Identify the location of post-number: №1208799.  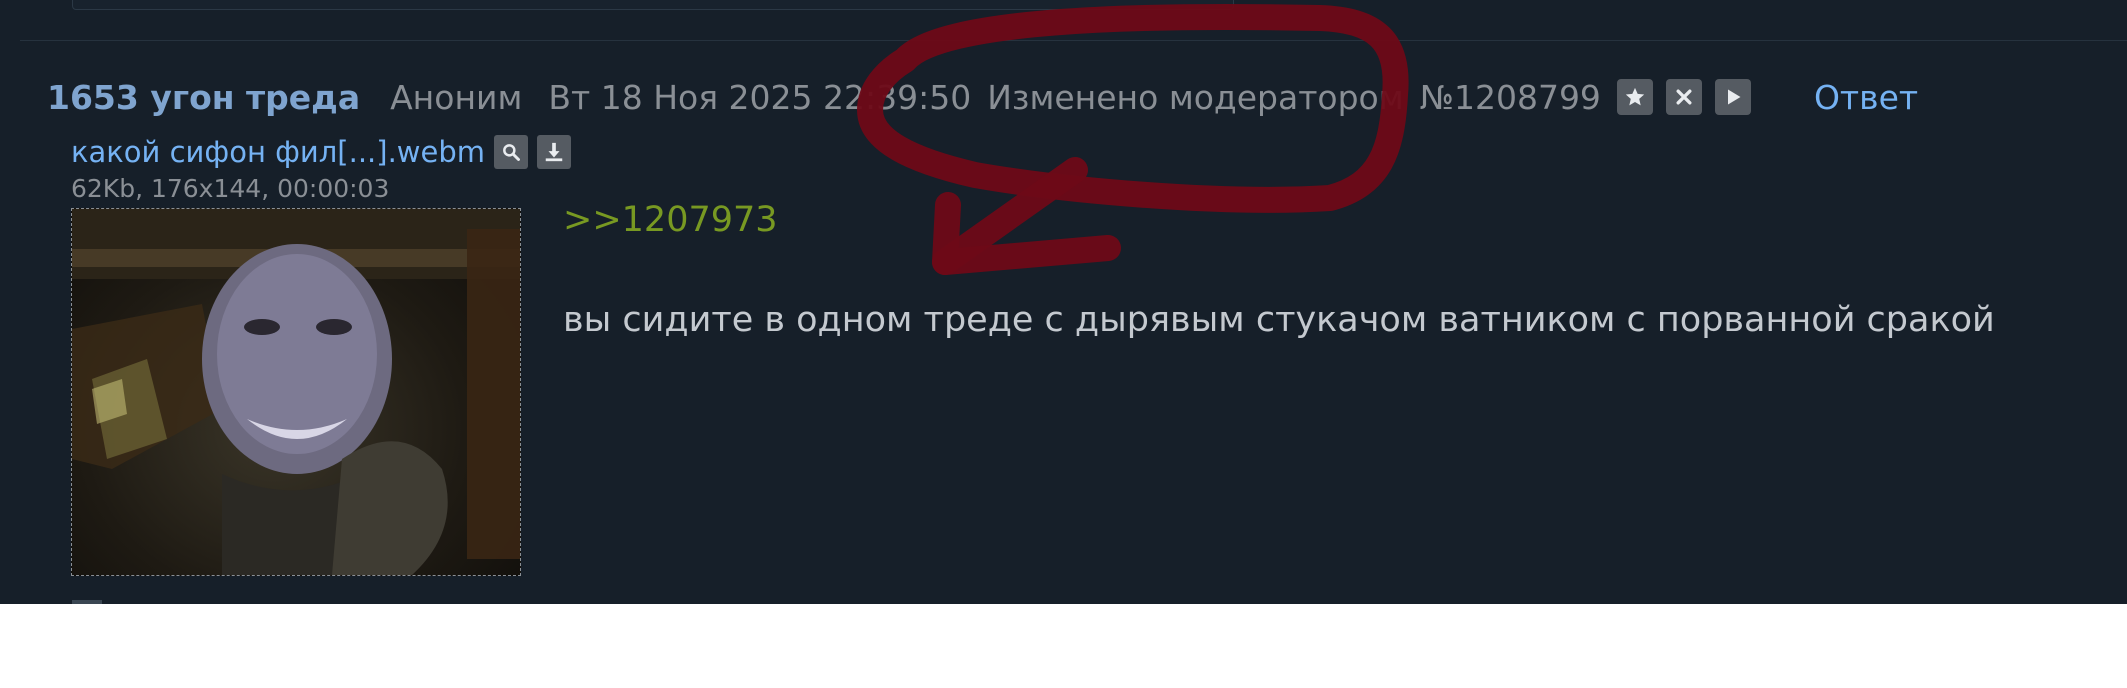
(1510, 97).